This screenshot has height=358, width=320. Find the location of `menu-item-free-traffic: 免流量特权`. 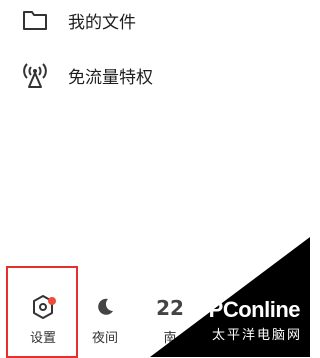

menu-item-free-traffic: 免流量特权 is located at coordinates (120, 75).